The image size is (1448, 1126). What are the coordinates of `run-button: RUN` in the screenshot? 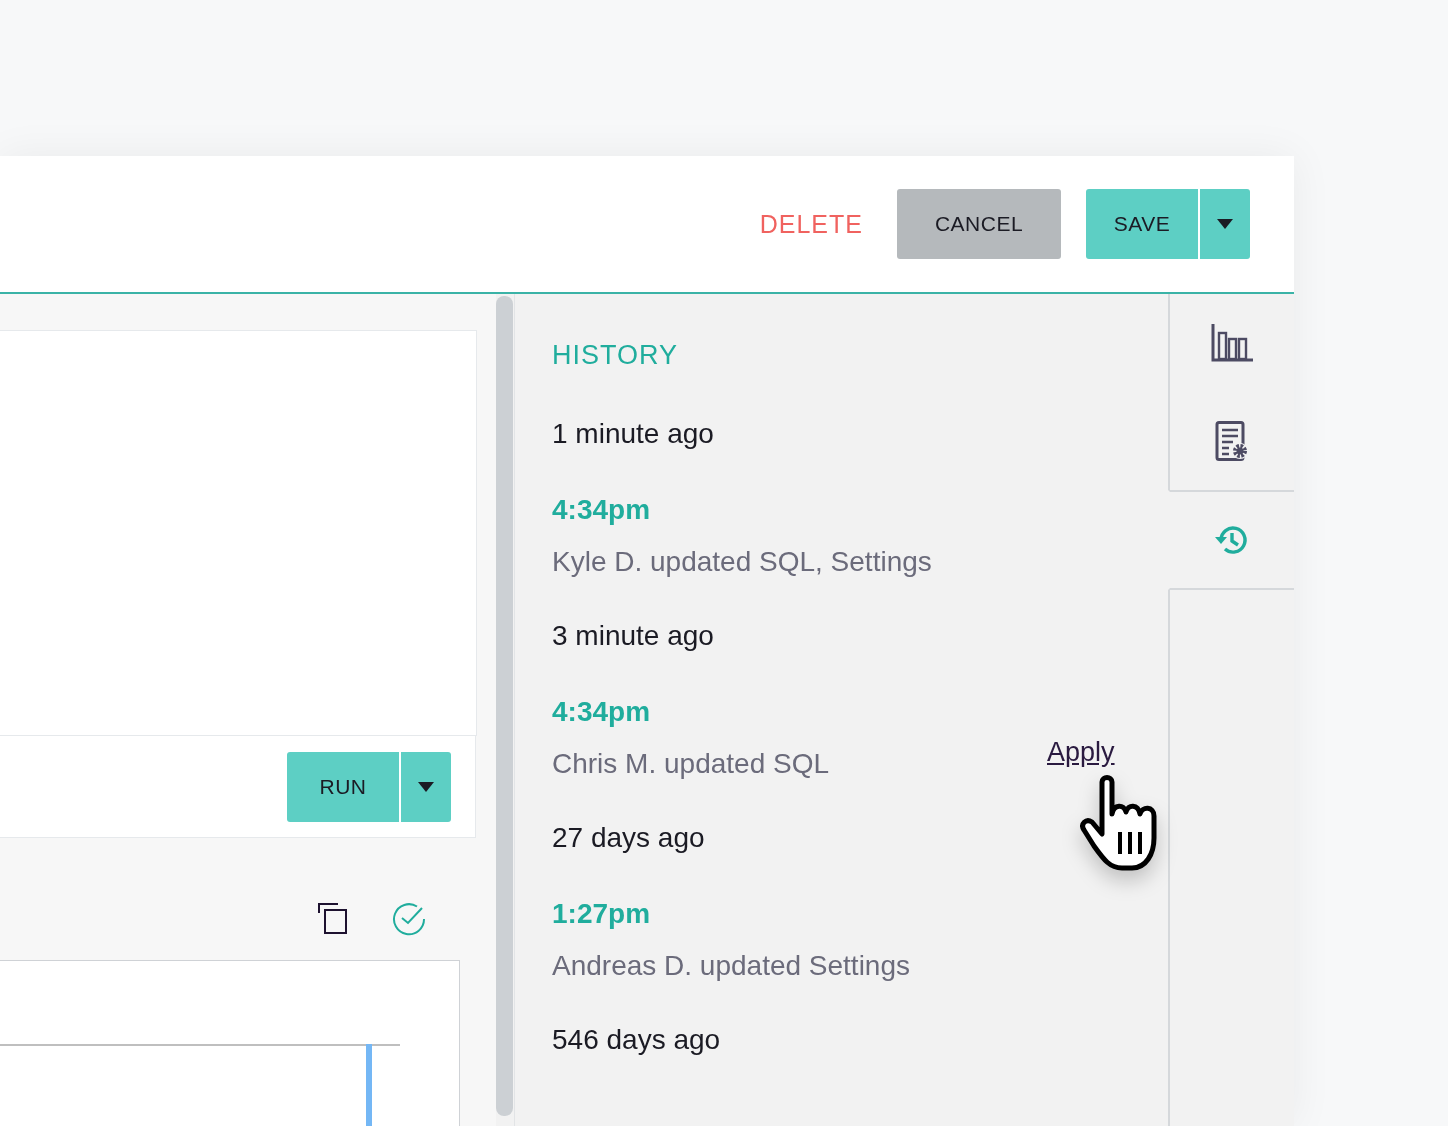 It's located at (343, 786).